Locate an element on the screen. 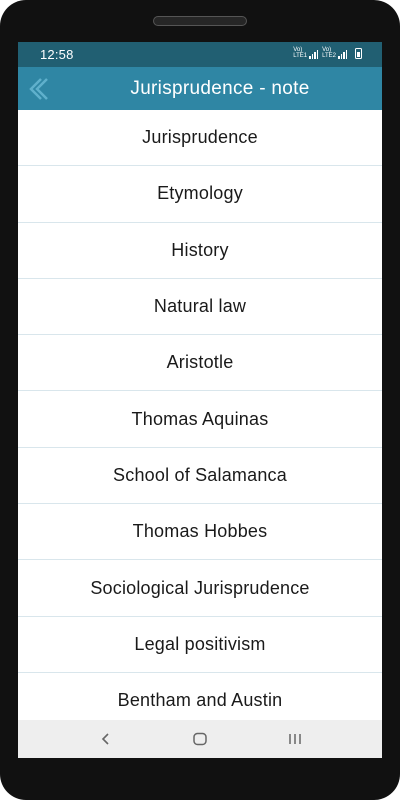  nav-back-button is located at coordinates (106, 739).